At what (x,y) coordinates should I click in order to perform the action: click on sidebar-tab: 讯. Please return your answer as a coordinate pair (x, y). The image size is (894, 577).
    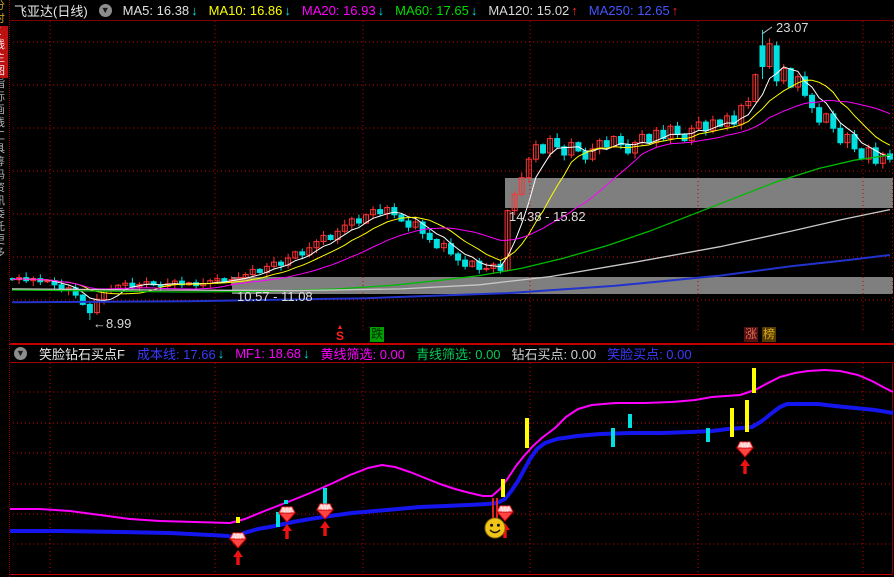
    Looking at the image, I should click on (4, 201).